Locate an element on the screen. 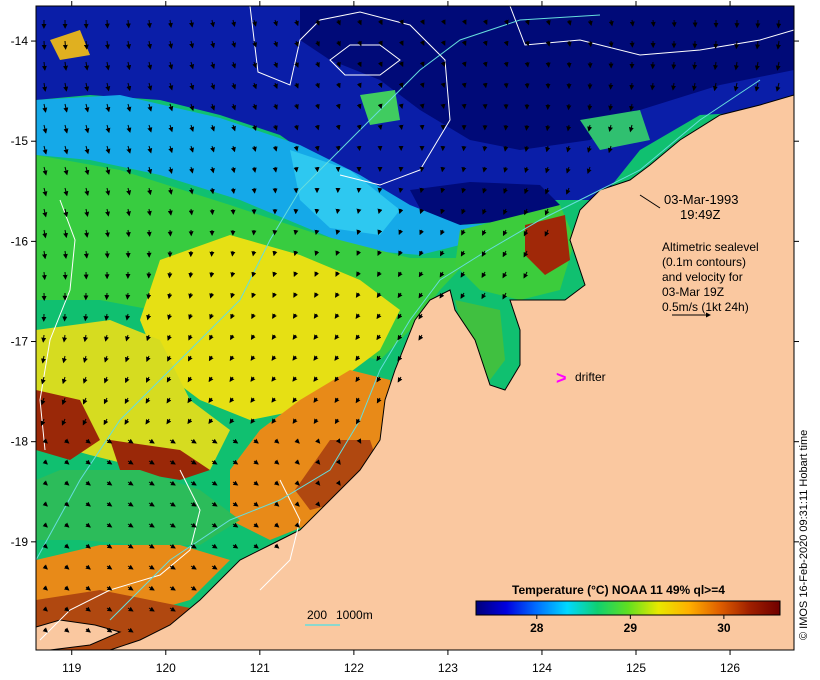 This screenshot has height=680, width=820. lon-label: 125 is located at coordinates (636, 668).